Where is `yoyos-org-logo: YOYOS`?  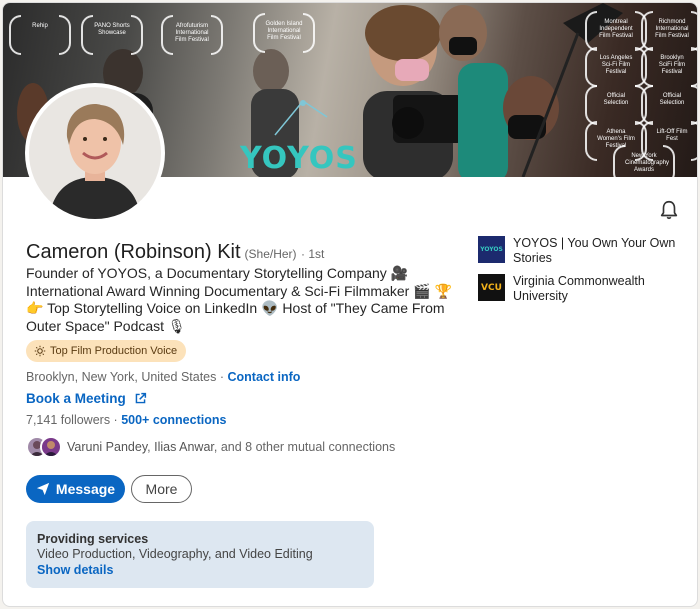
yoyos-org-logo: YOYOS is located at coordinates (491, 249).